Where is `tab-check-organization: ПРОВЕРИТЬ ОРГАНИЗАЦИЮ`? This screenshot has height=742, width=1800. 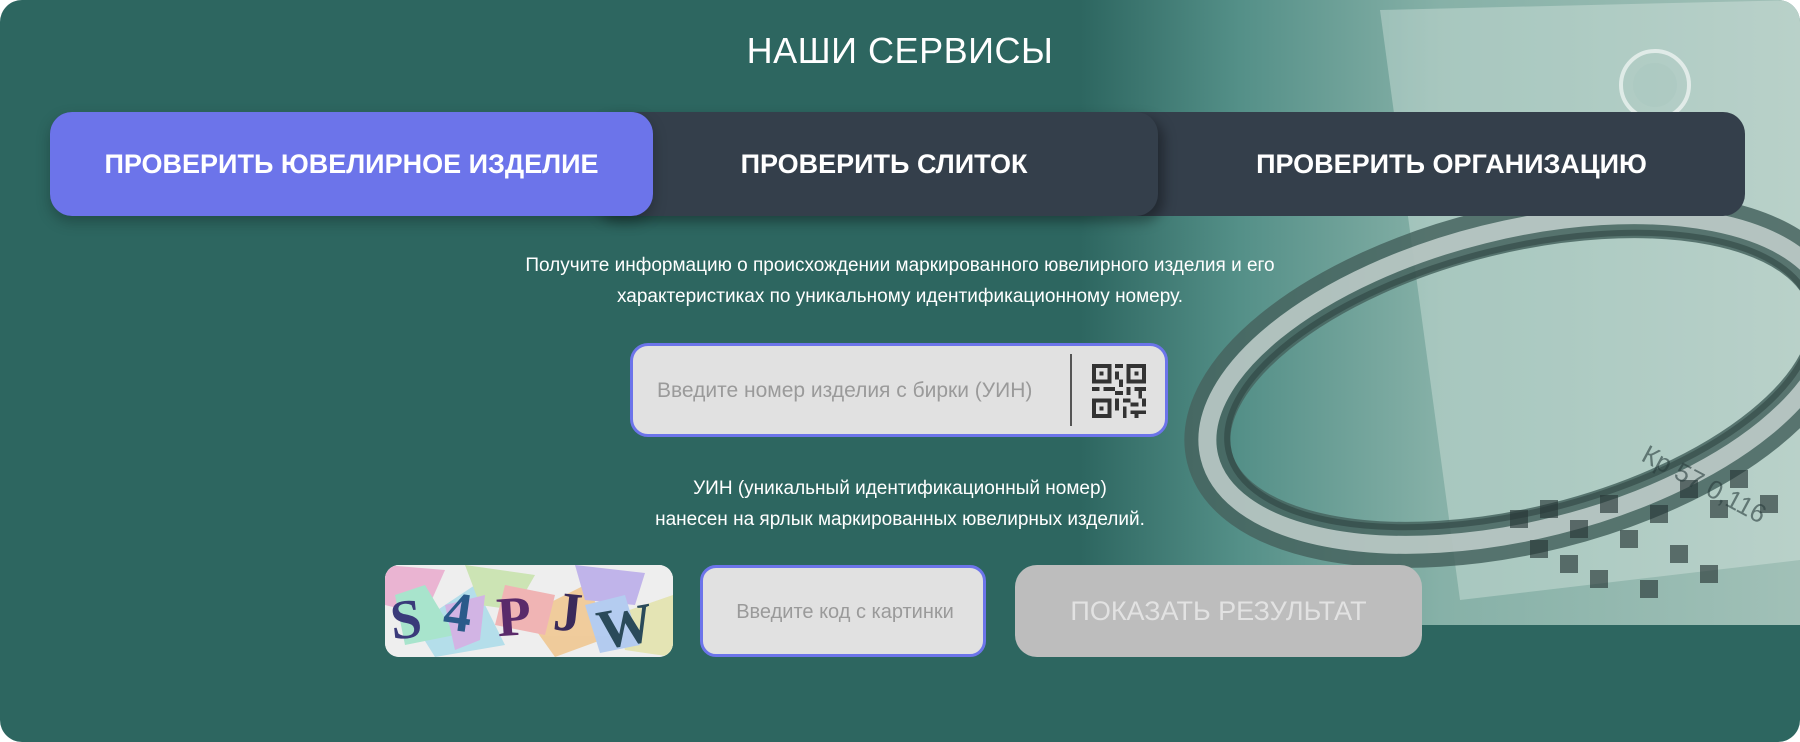 tab-check-organization: ПРОВЕРИТЬ ОРГАНИЗАЦИЮ is located at coordinates (1451, 164).